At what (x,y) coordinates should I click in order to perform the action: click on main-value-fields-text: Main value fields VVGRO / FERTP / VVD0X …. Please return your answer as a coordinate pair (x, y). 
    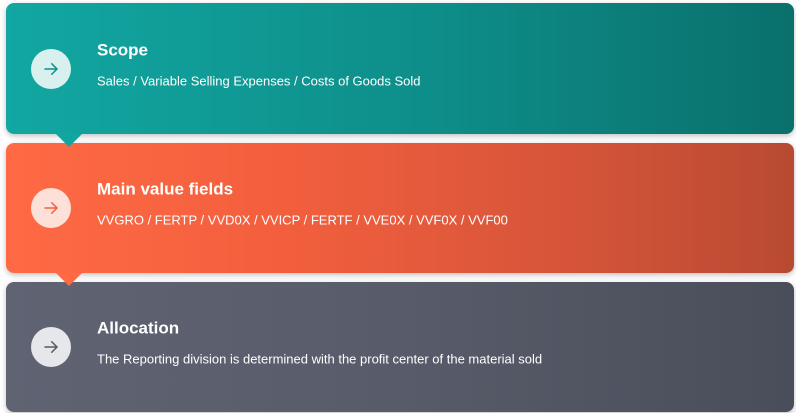
    Looking at the image, I should click on (302, 206).